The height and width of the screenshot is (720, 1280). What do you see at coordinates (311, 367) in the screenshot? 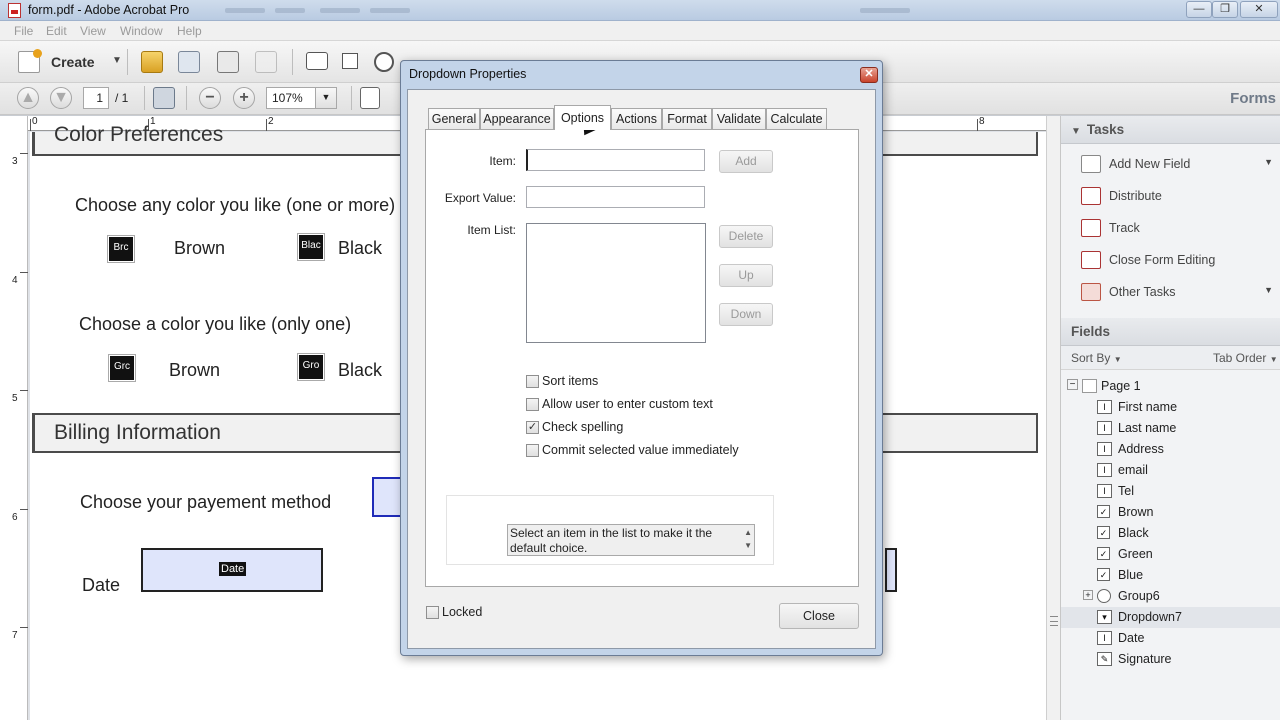
I see `black-radio-field: Gro` at bounding box center [311, 367].